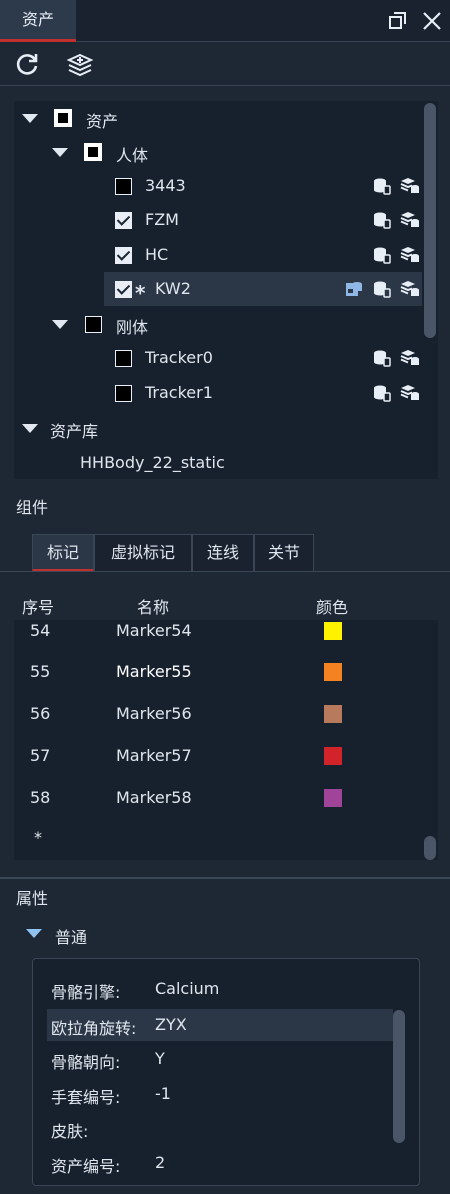 The image size is (450, 1194). I want to click on marker-name: Marker58, so click(154, 797).